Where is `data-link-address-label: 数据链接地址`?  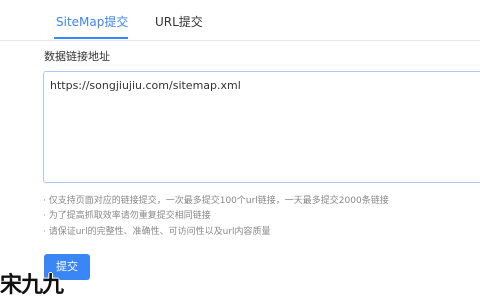 data-link-address-label: 数据链接地址 is located at coordinates (77, 56).